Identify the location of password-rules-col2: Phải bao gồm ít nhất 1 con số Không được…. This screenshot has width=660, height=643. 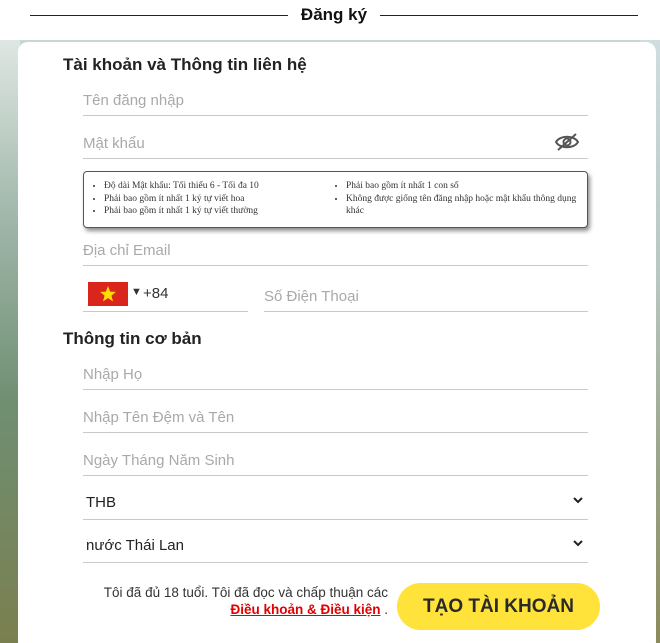
(463, 199).